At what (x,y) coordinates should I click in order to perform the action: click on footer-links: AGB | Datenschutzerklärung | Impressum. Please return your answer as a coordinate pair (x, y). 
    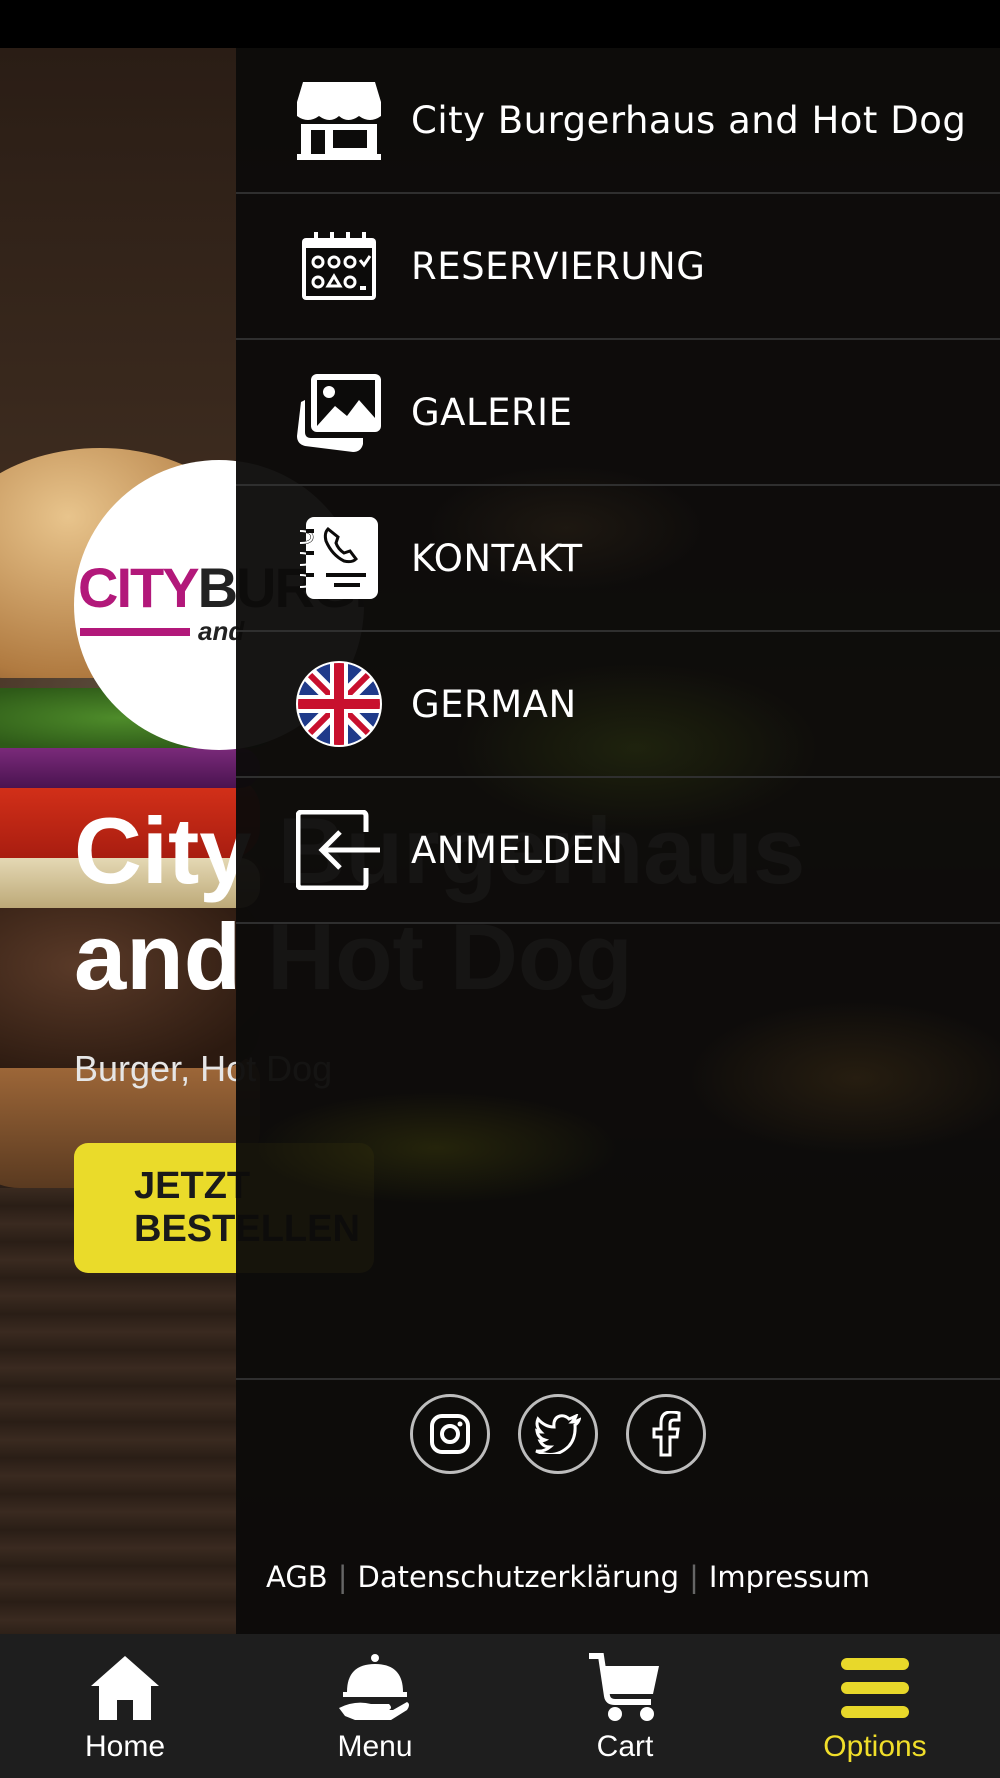
    Looking at the image, I should click on (568, 1577).